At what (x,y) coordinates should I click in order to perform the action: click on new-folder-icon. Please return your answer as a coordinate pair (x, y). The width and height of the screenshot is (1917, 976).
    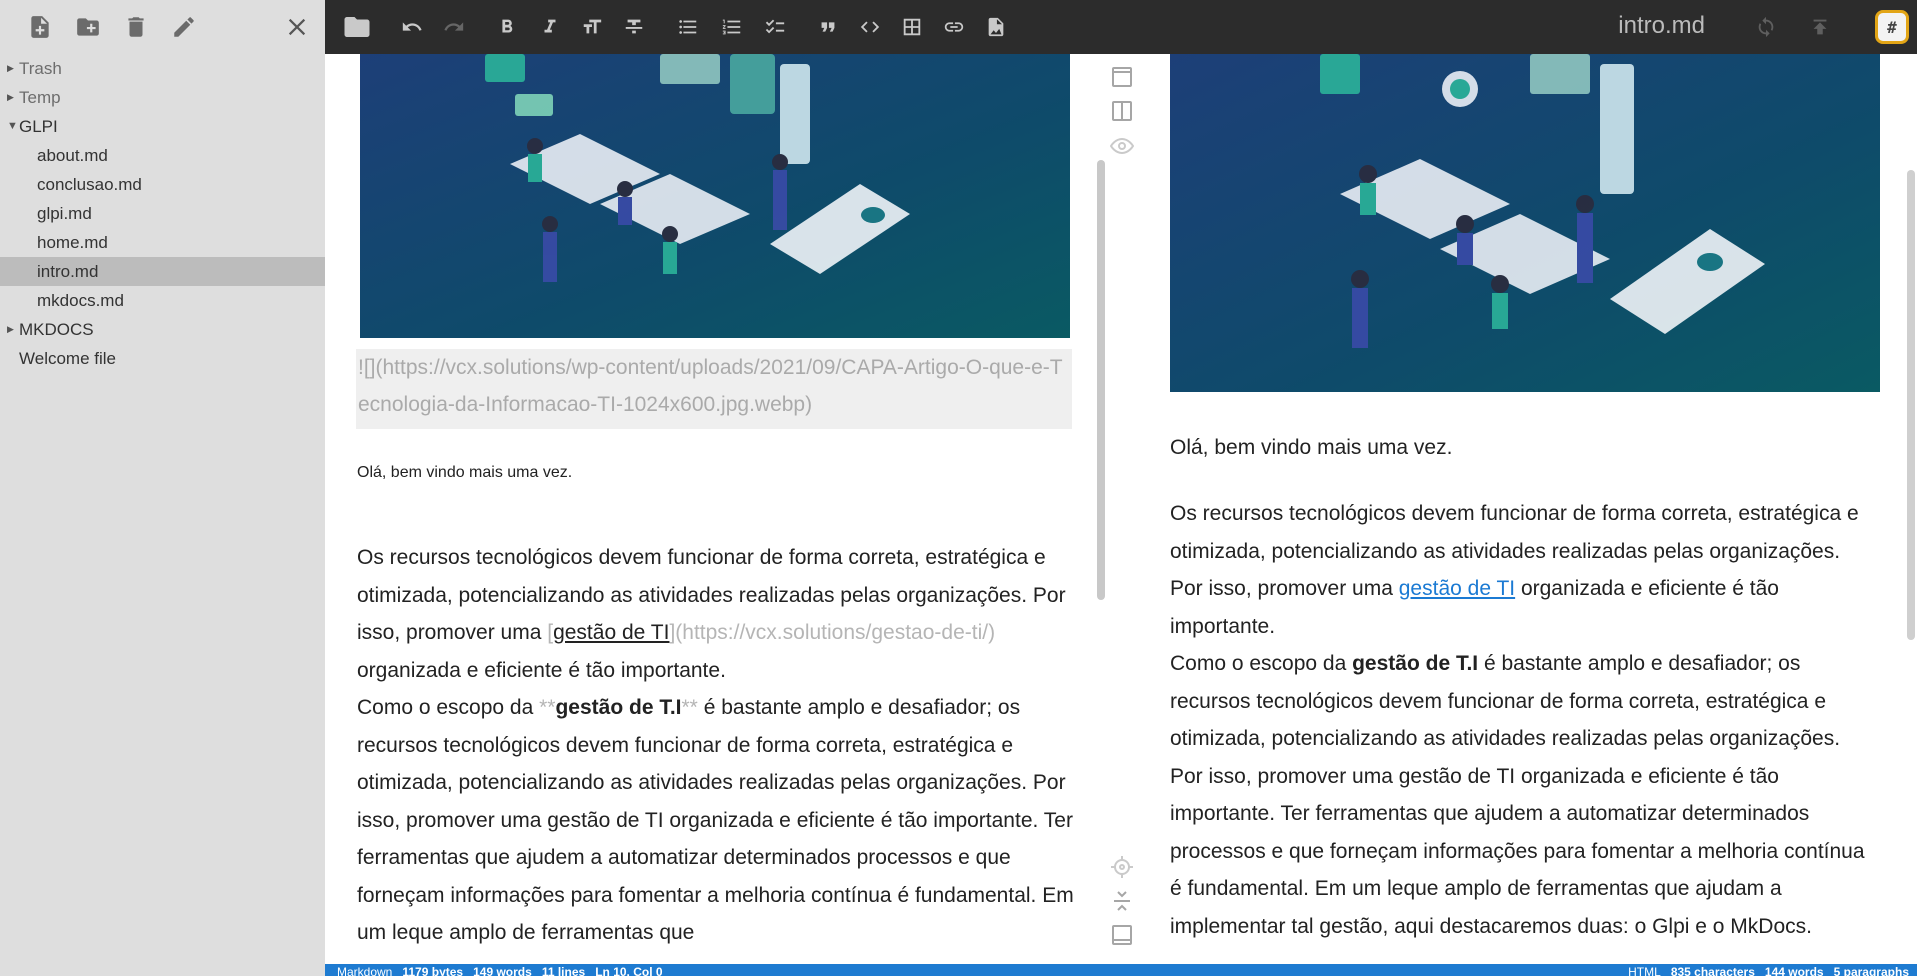
    Looking at the image, I should click on (88, 27).